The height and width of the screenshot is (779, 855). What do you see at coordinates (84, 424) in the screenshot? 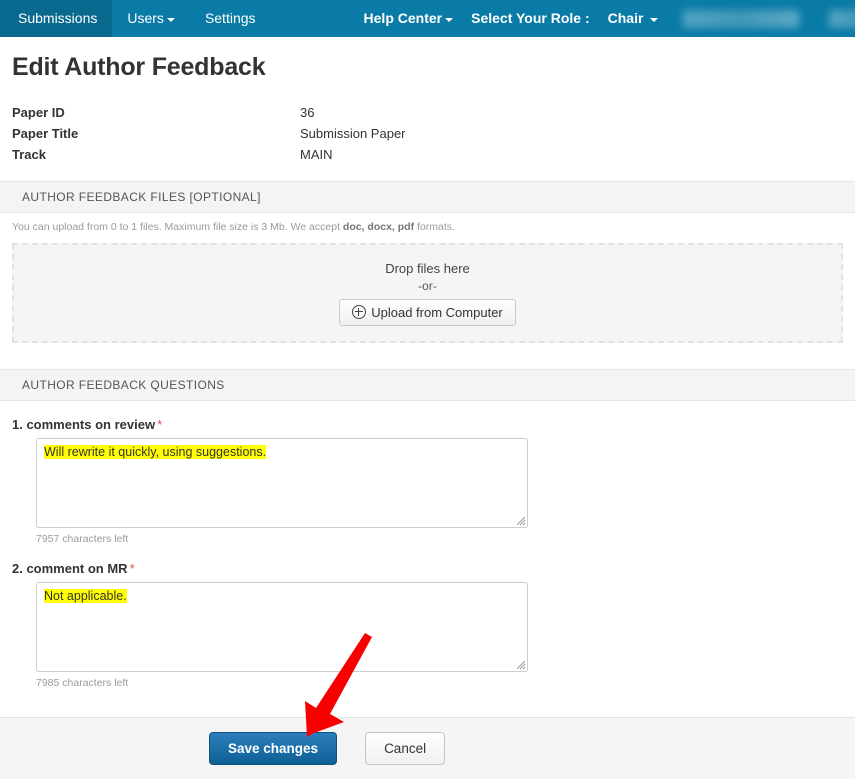
I see `question-1-text: 1. comments on review` at bounding box center [84, 424].